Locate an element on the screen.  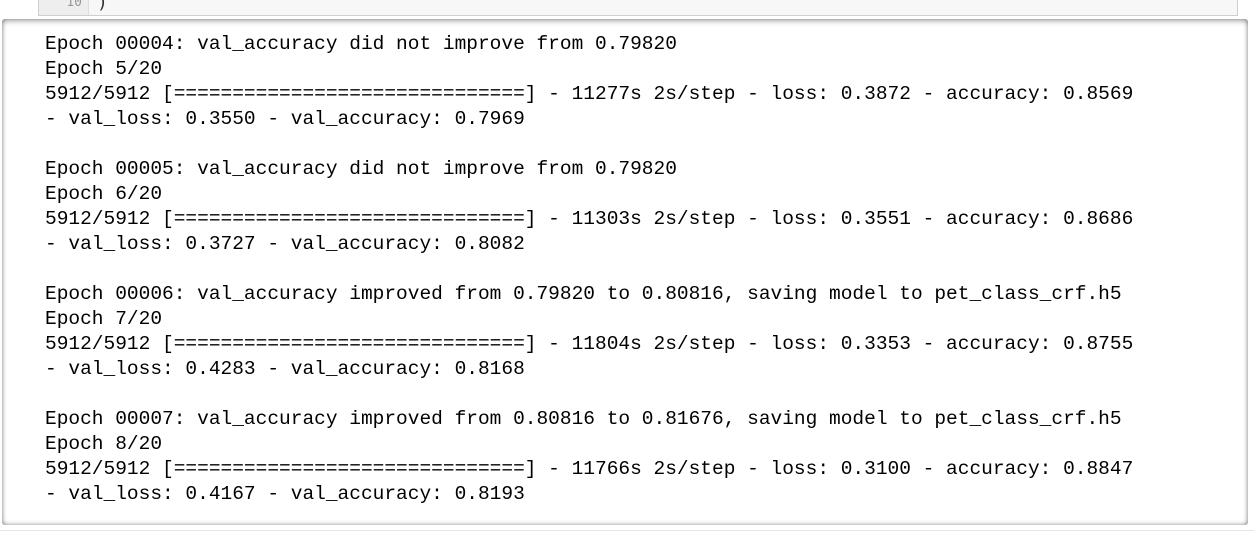
line-number-gutter: 10 is located at coordinates (64, 7).